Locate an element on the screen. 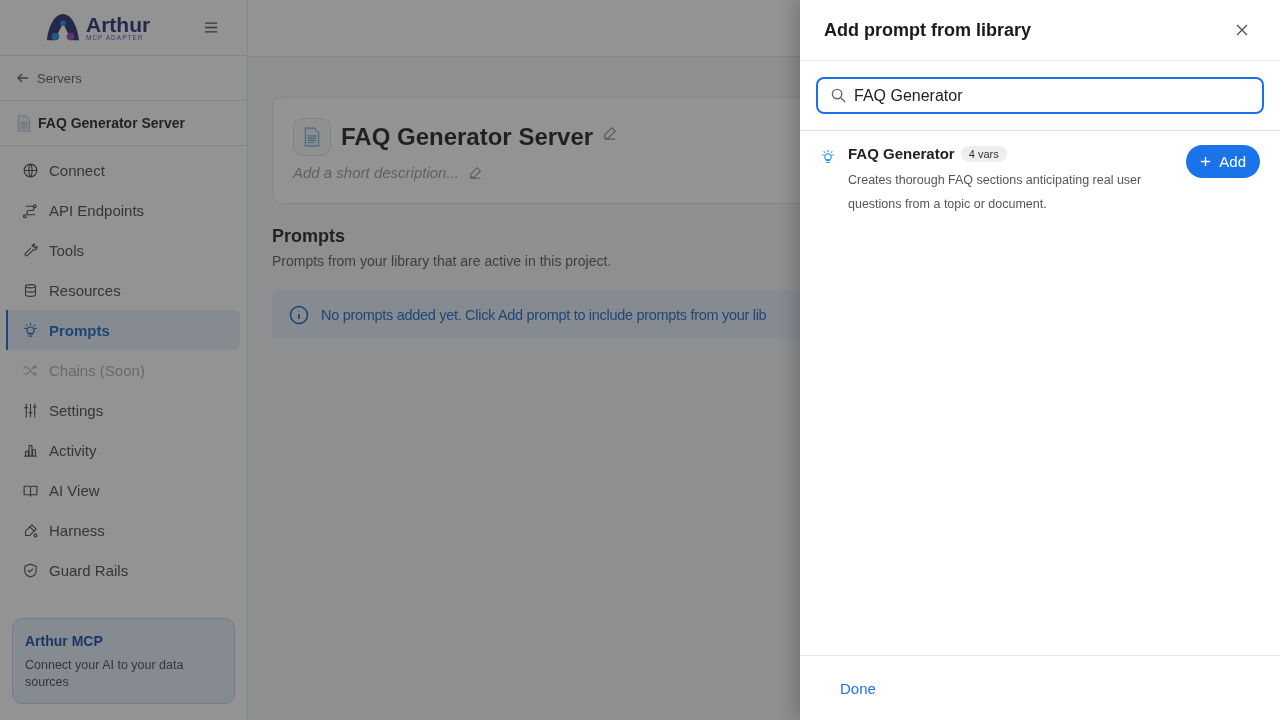 The width and height of the screenshot is (1280, 720). server-name: FAQ Generator Server is located at coordinates (112, 123).